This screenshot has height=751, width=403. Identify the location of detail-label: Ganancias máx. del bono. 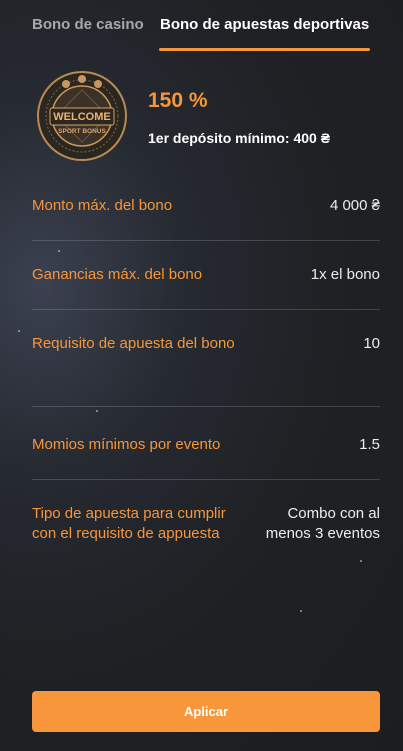
(117, 274).